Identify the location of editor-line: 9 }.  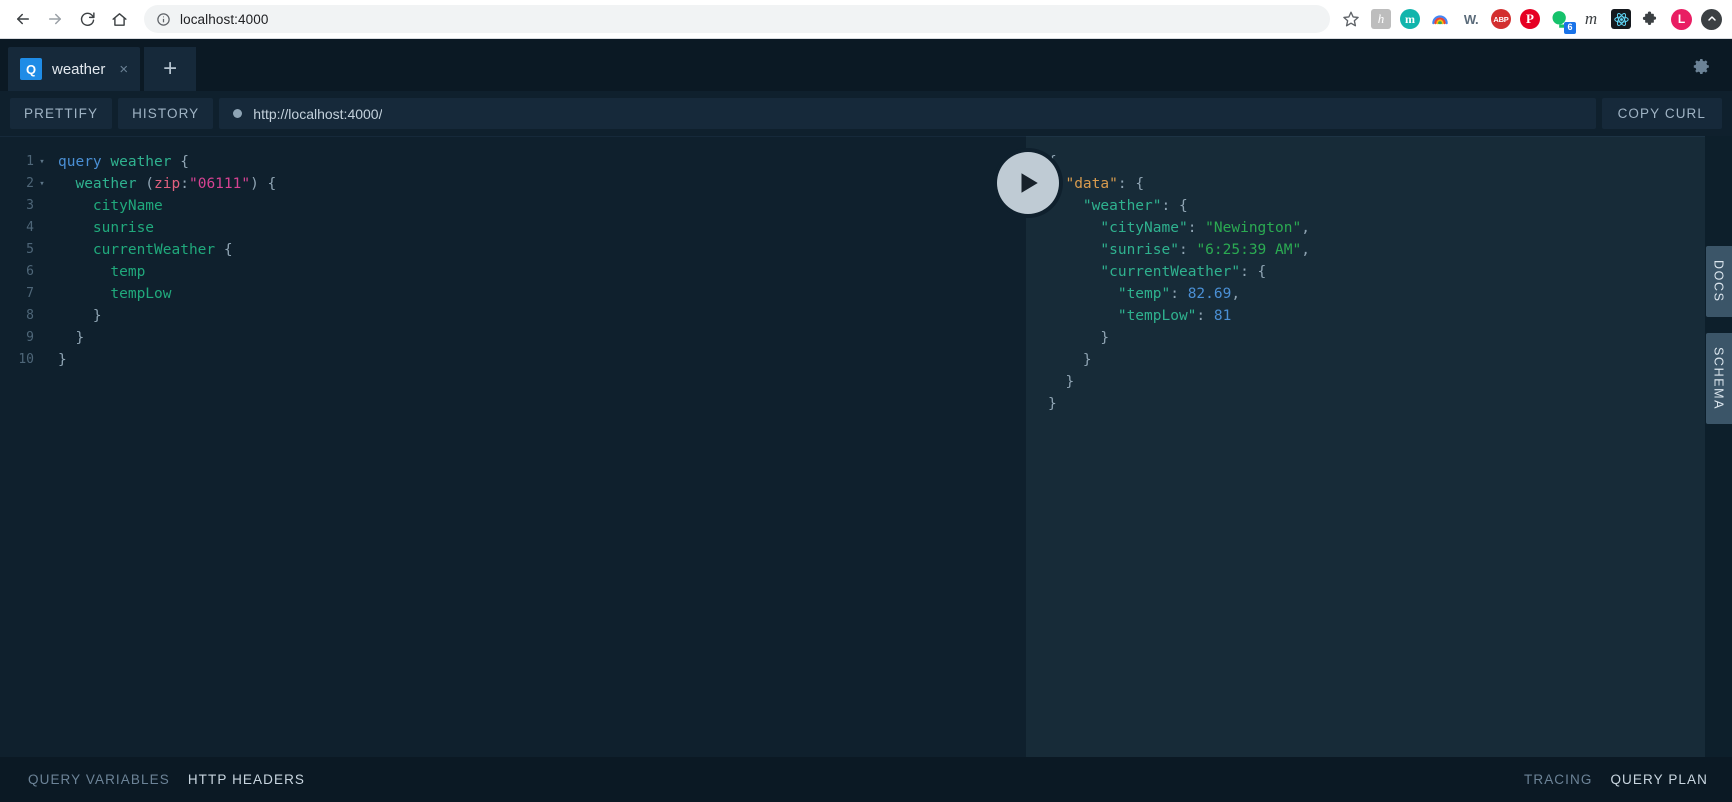
(513, 338).